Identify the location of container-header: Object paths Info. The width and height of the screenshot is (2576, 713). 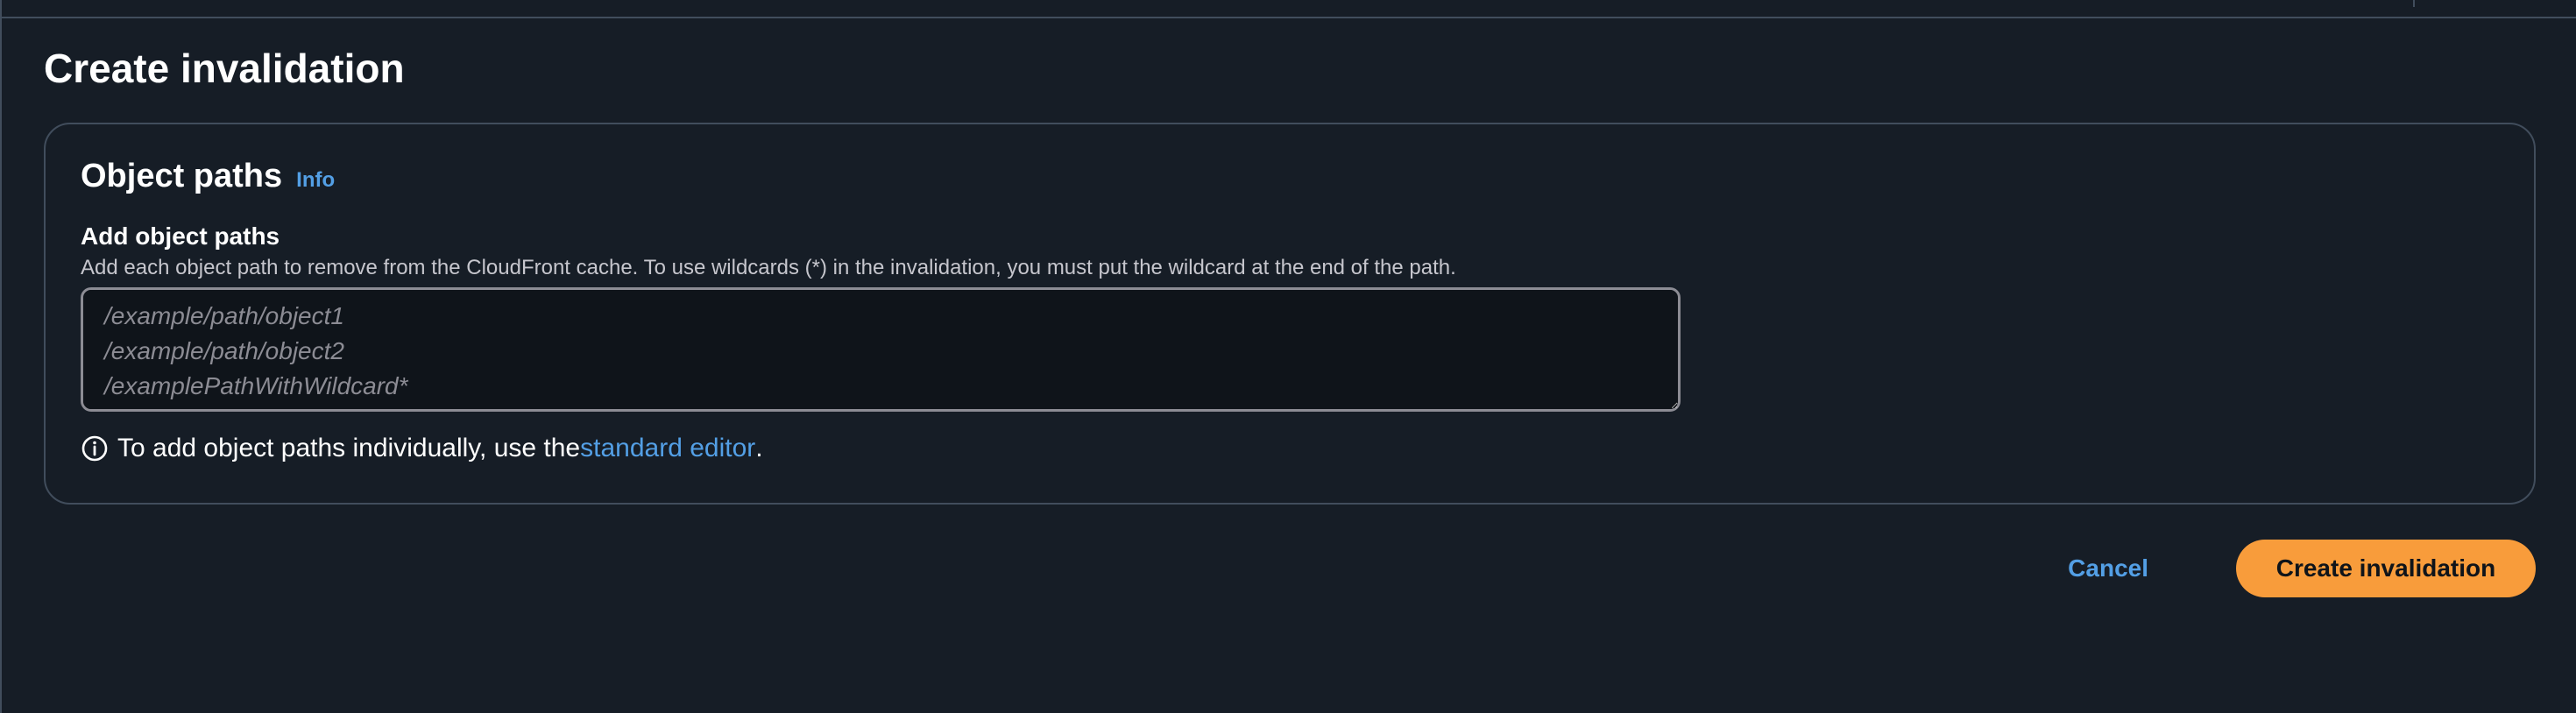
(208, 176).